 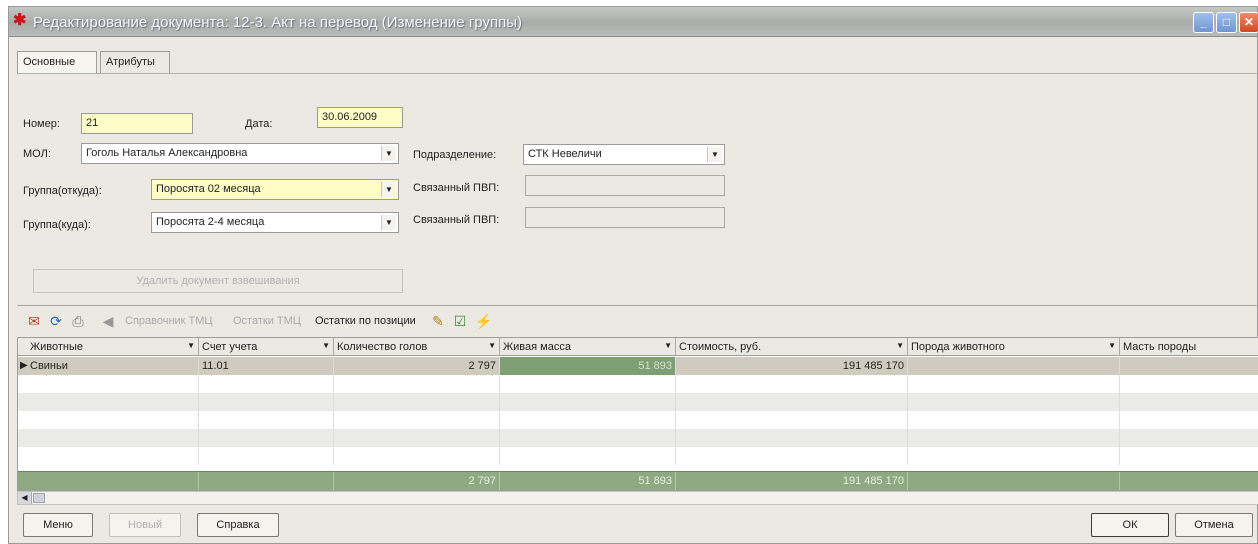 I want to click on mol-label: МОЛ:, so click(x=37, y=154).